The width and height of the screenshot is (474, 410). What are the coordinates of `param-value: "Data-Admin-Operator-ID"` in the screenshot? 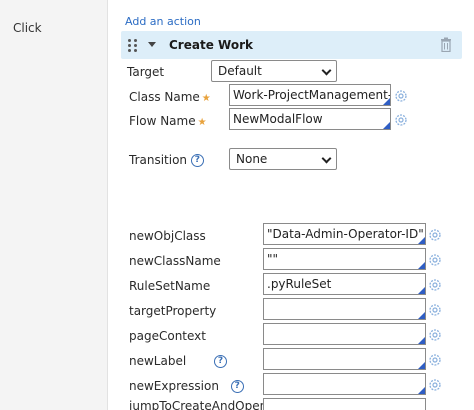 It's located at (345, 234).